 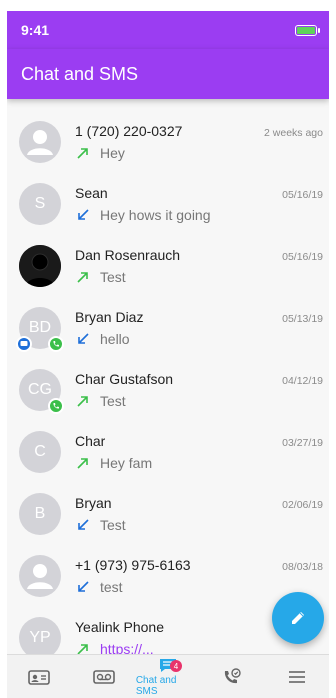 What do you see at coordinates (302, 567) in the screenshot?
I see `message-date: 08/03/18` at bounding box center [302, 567].